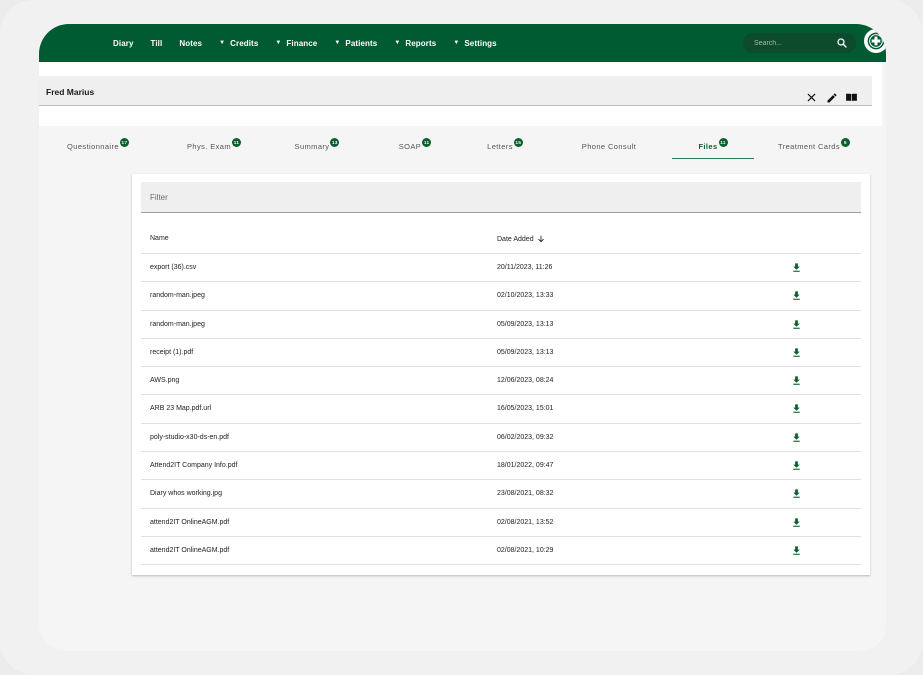  Describe the element at coordinates (159, 238) in the screenshot. I see `column-header-name: Name` at that location.